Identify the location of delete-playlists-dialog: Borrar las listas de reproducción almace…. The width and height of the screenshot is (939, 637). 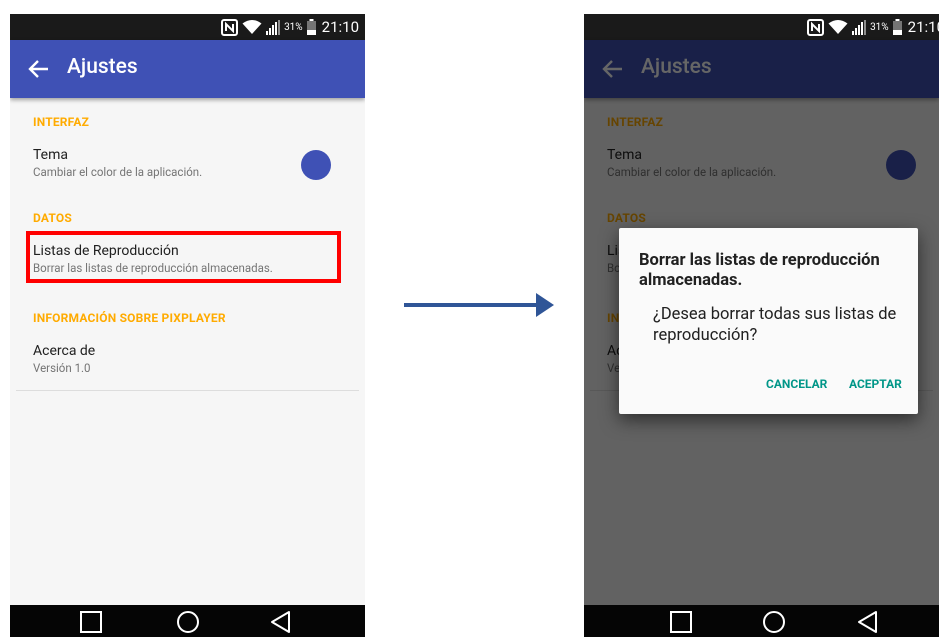
(768, 321).